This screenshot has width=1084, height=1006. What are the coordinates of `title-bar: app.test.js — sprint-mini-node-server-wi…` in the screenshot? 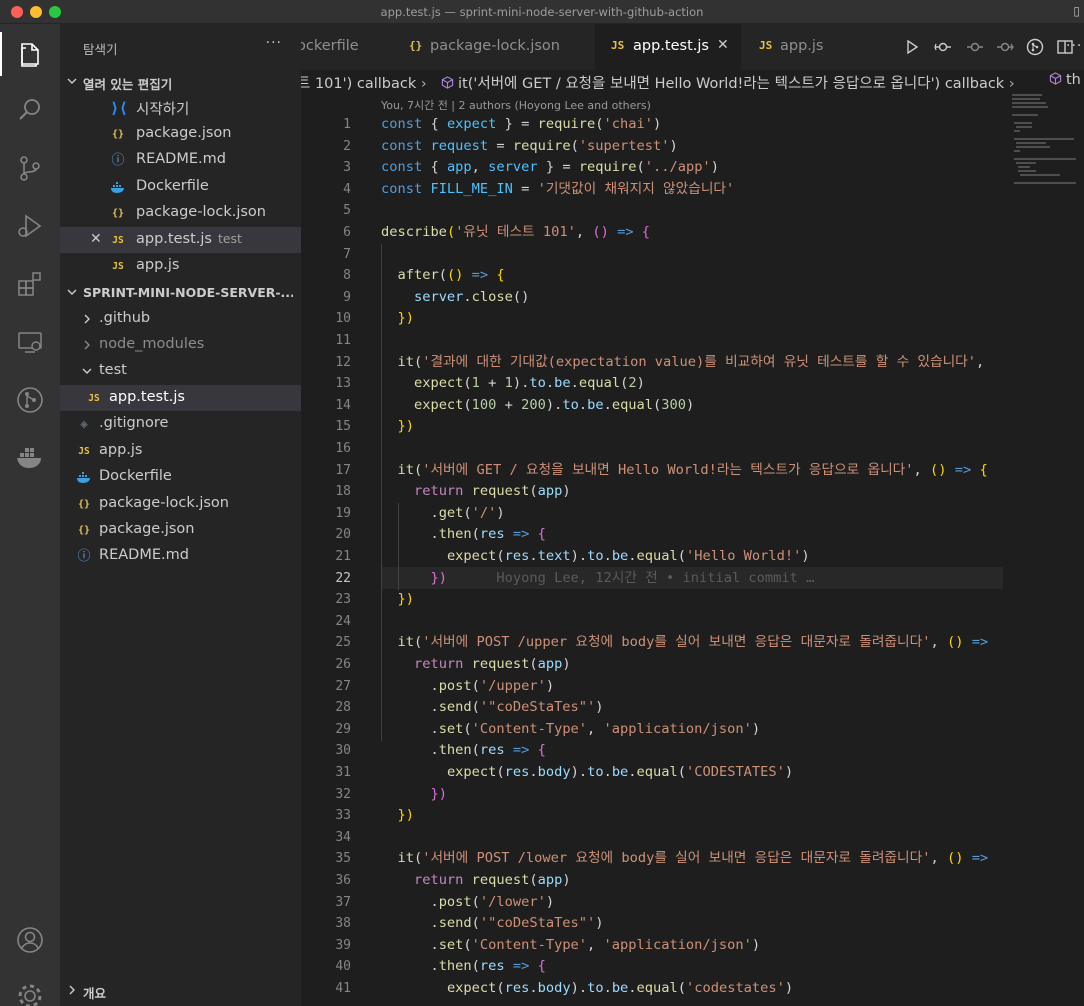 It's located at (542, 12).